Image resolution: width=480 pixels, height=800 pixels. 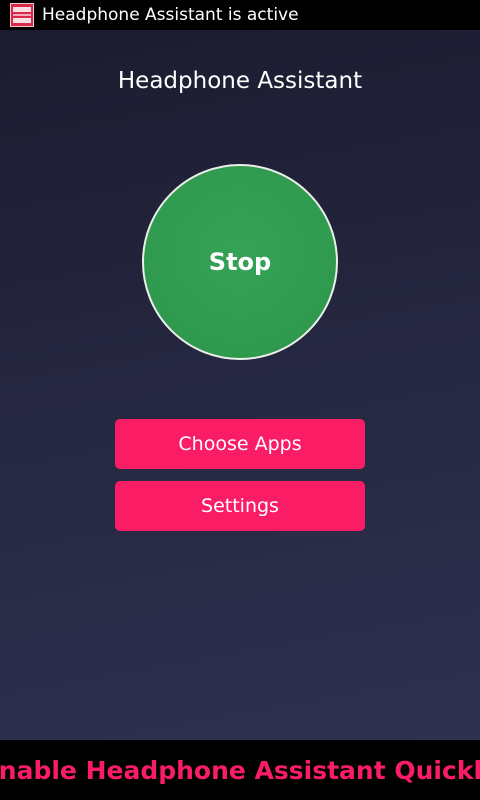 I want to click on app-notification-icon, so click(x=22, y=15).